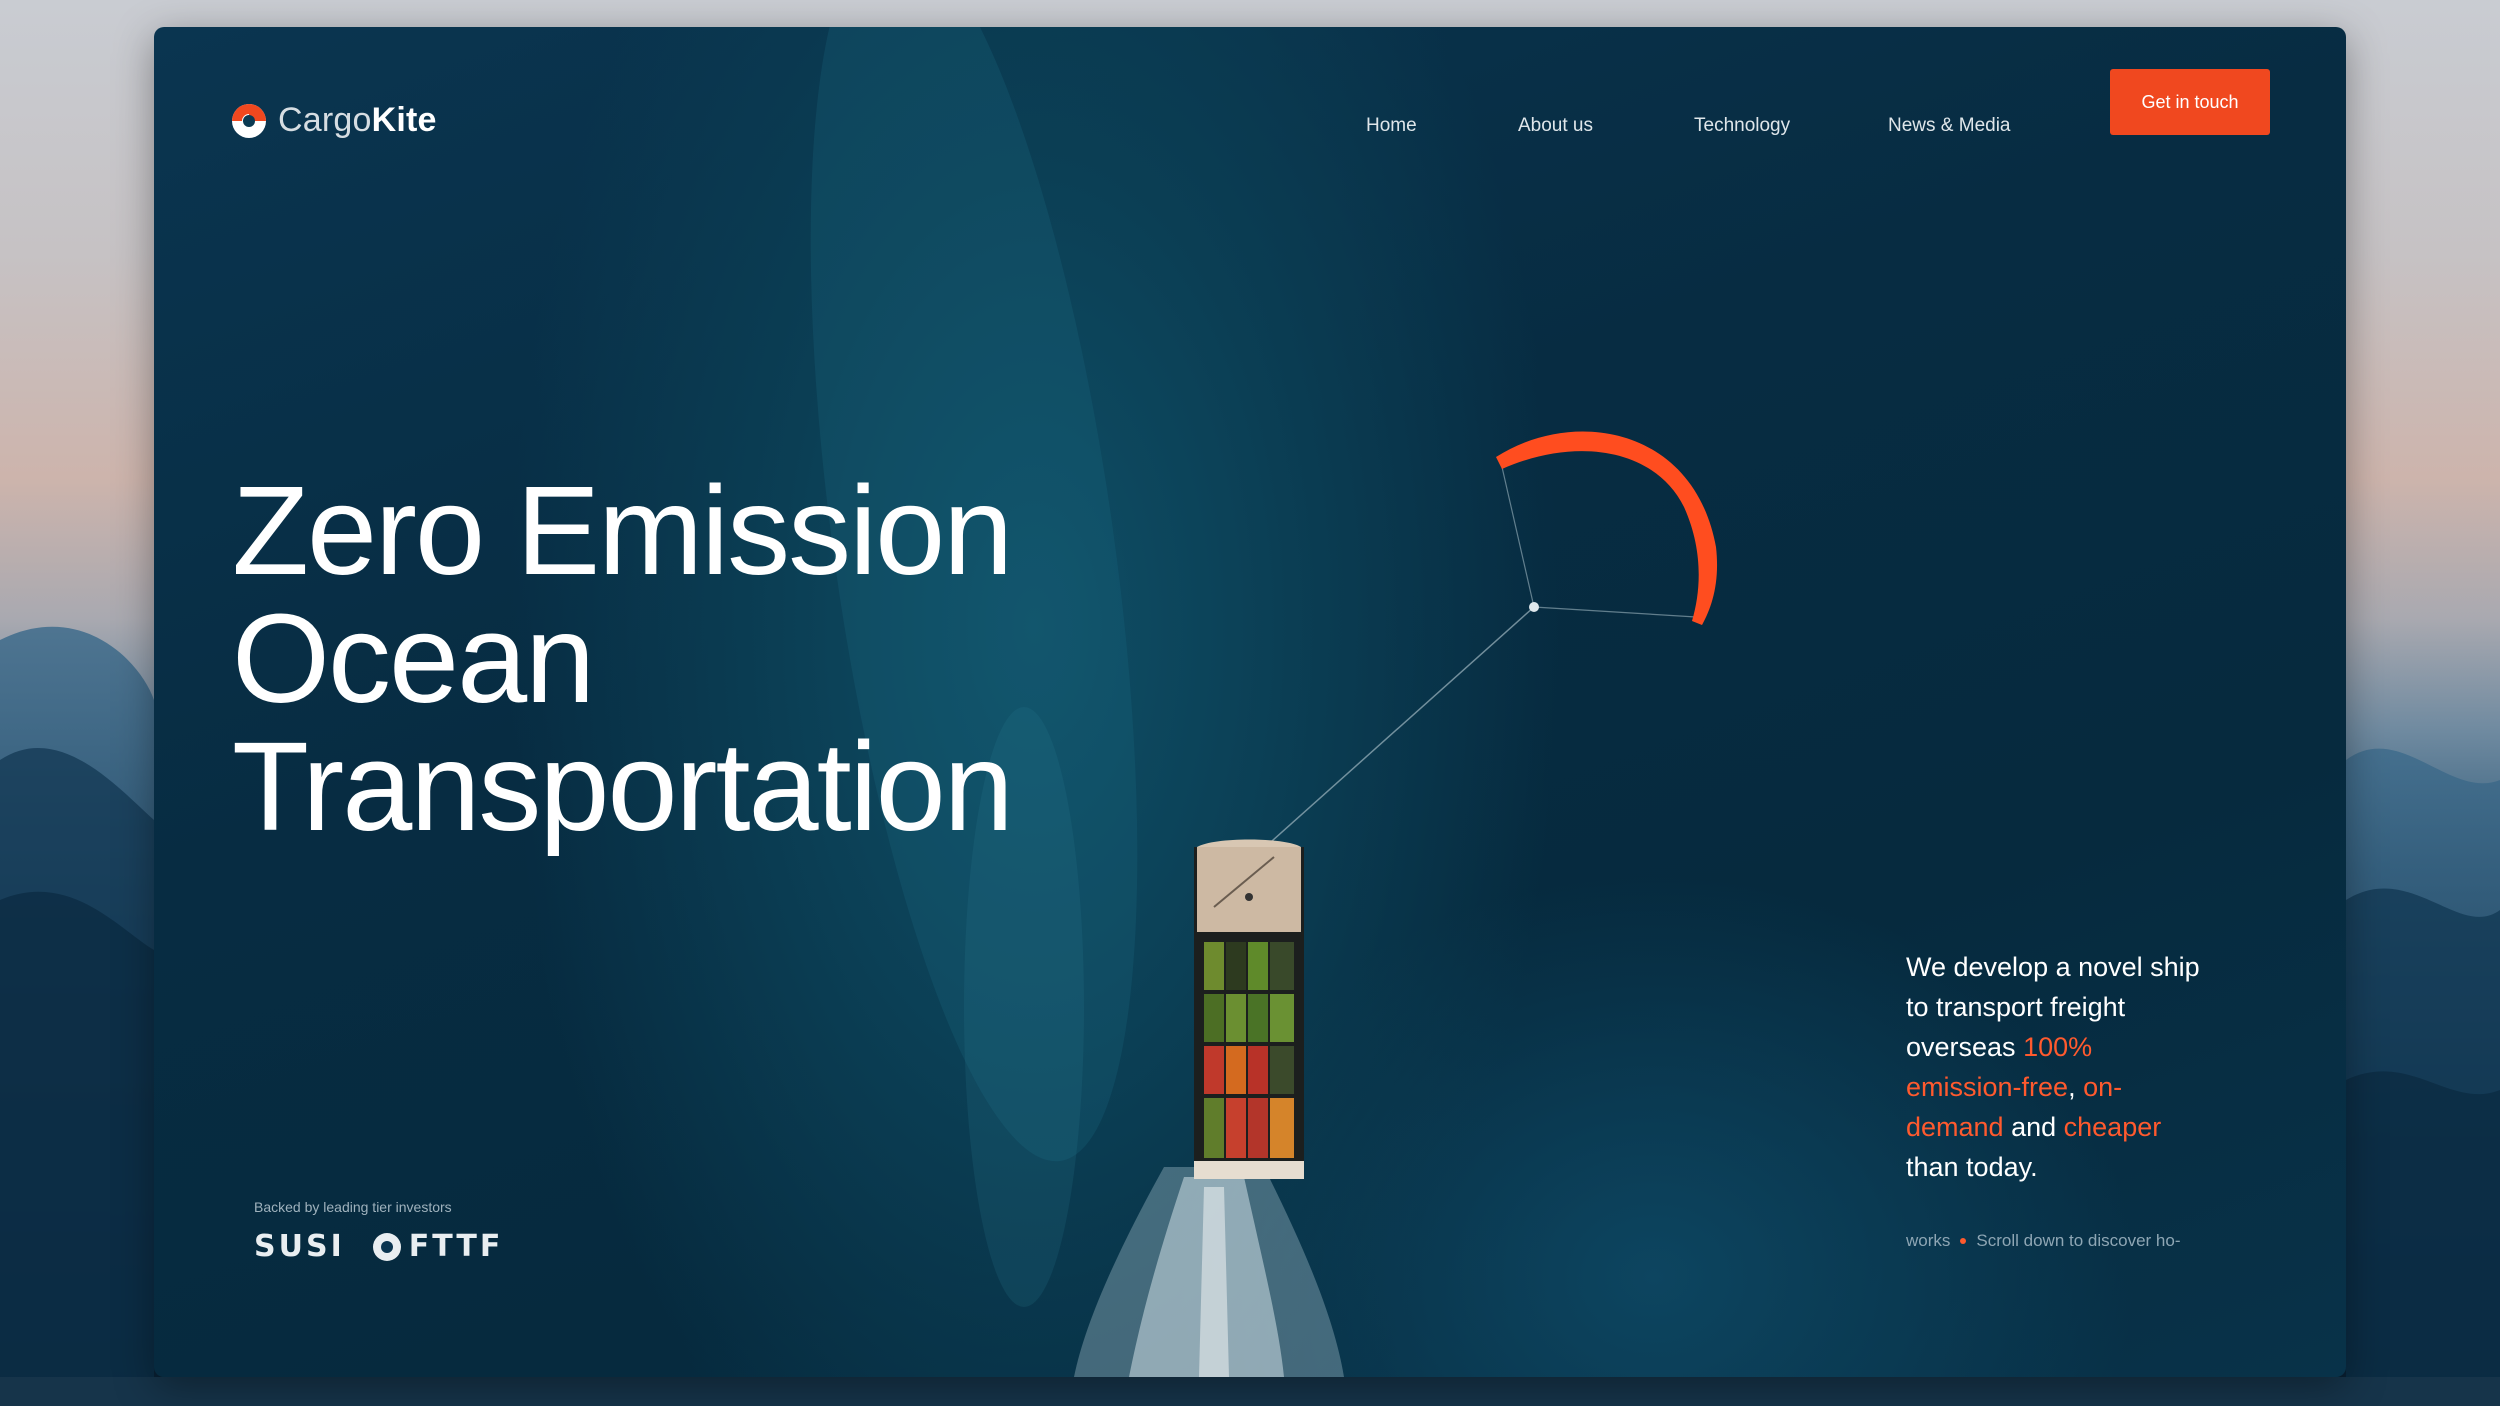  I want to click on highlight-cheaper: cheaper, so click(2112, 1127).